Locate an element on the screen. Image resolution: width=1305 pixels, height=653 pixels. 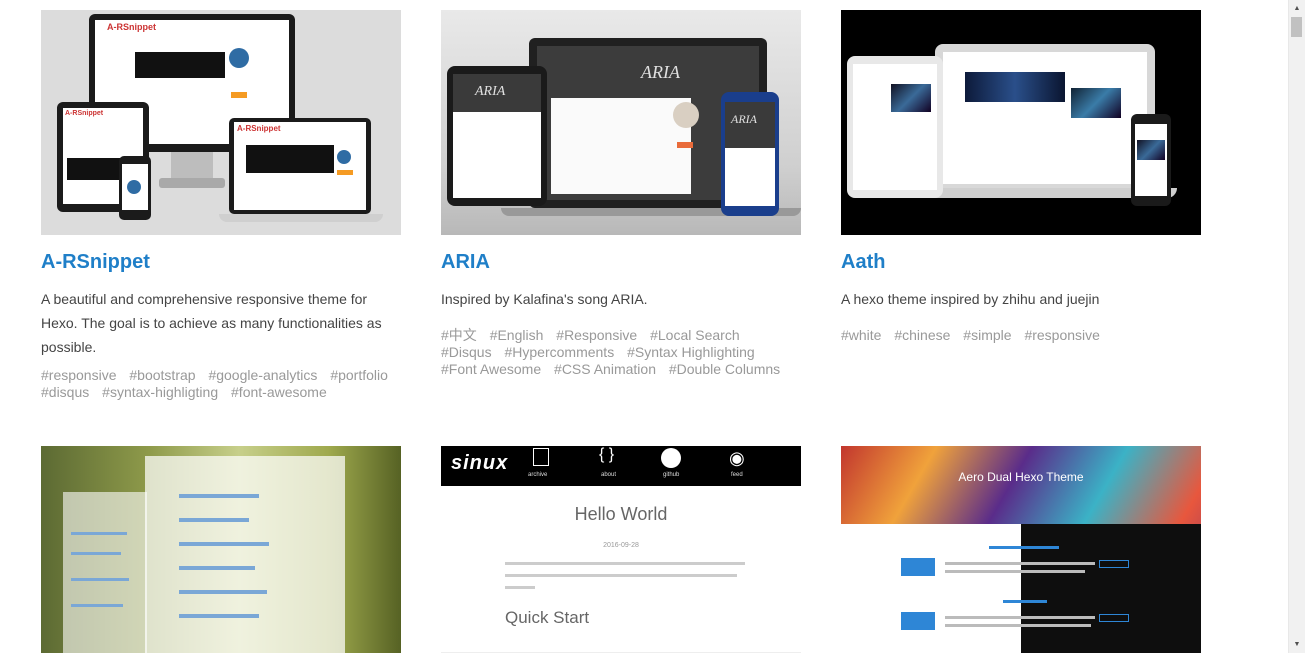
nav-feed: feed is located at coordinates (737, 475).